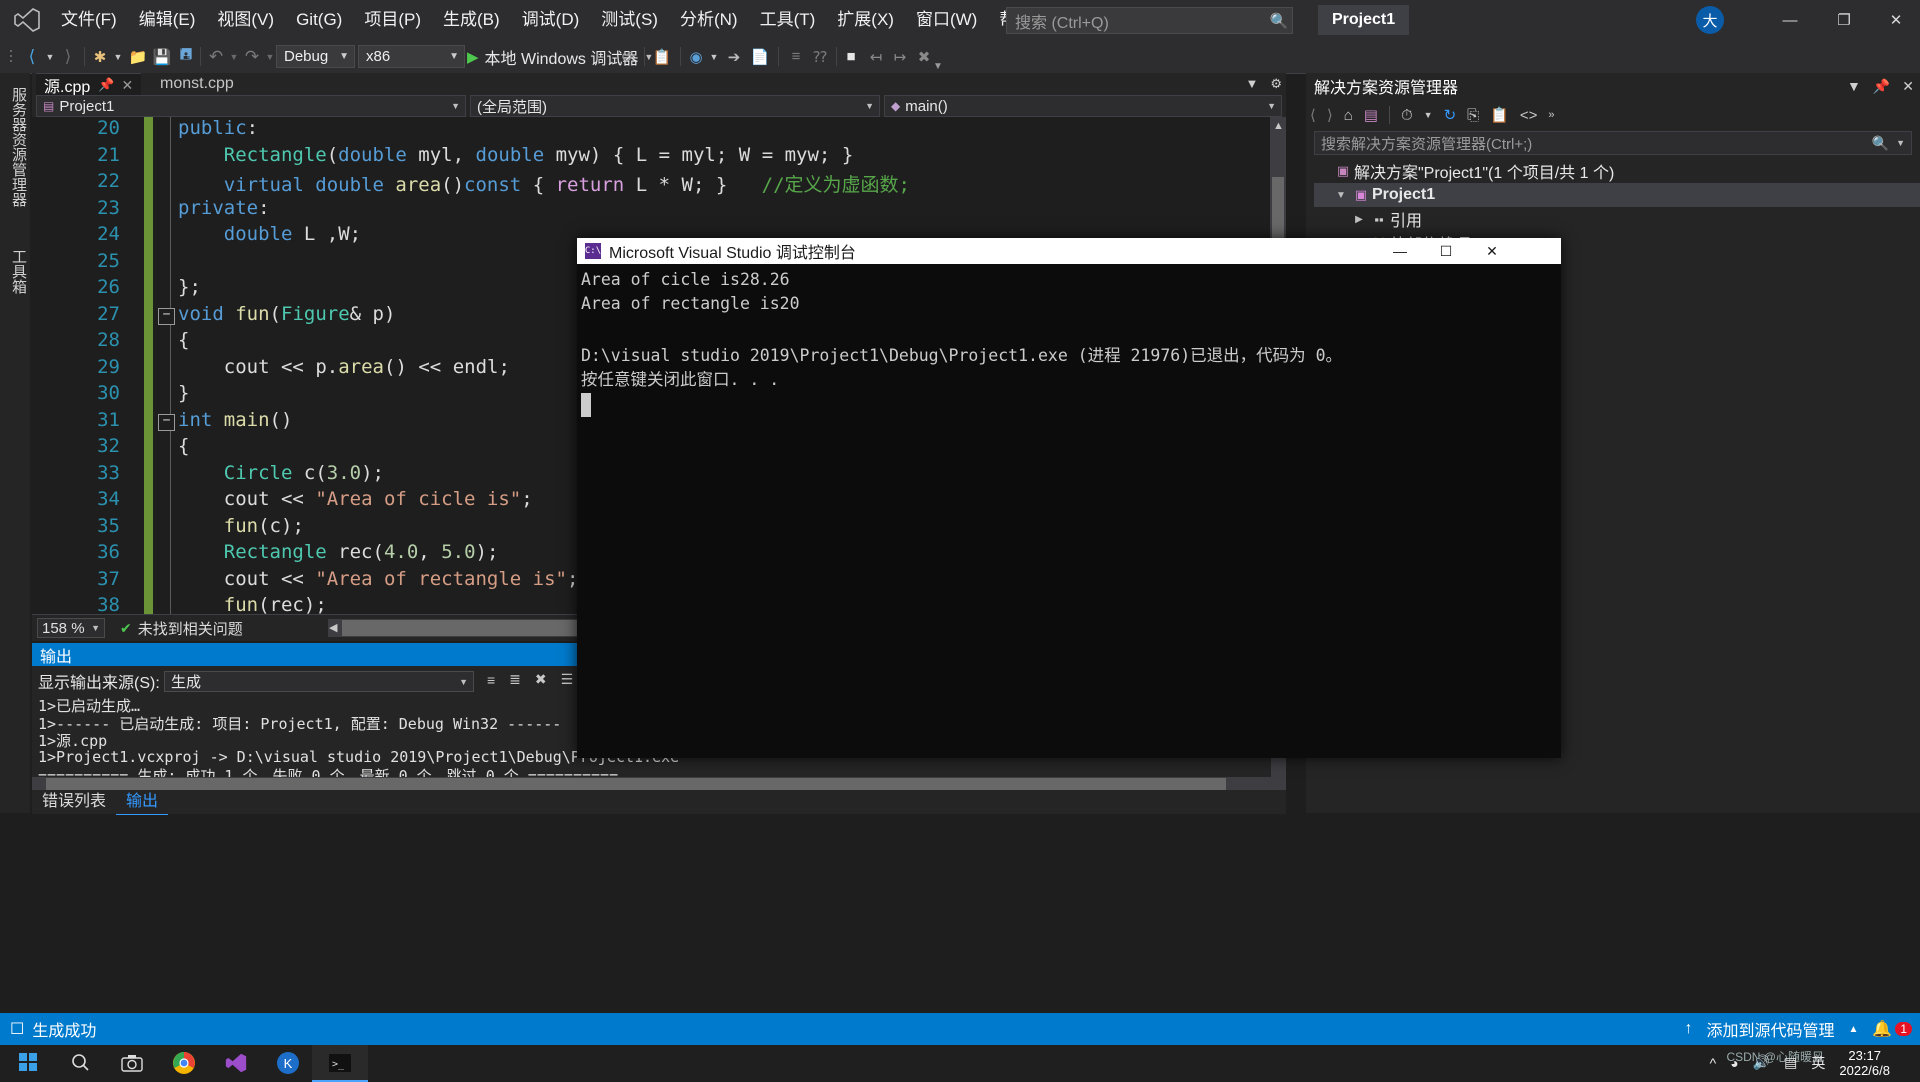 Image resolution: width=1920 pixels, height=1082 pixels. Describe the element at coordinates (251, 106) in the screenshot. I see `navbar-project-combo: ▤ Project1 ▼` at that location.